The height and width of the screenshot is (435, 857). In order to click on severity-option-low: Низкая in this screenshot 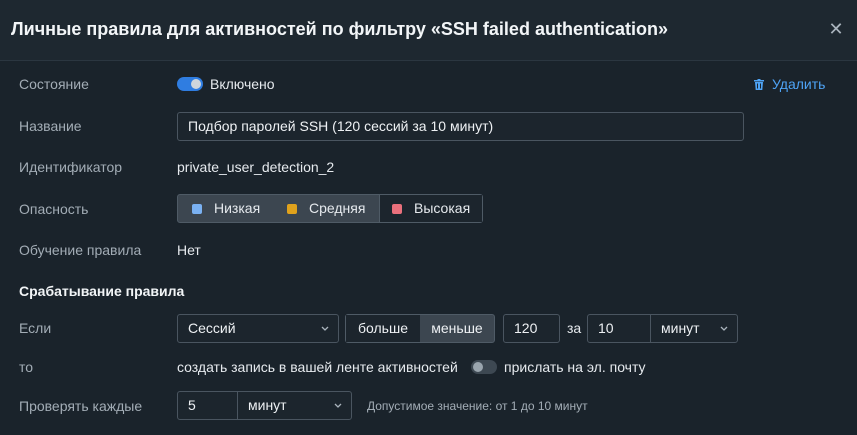, I will do `click(226, 208)`.